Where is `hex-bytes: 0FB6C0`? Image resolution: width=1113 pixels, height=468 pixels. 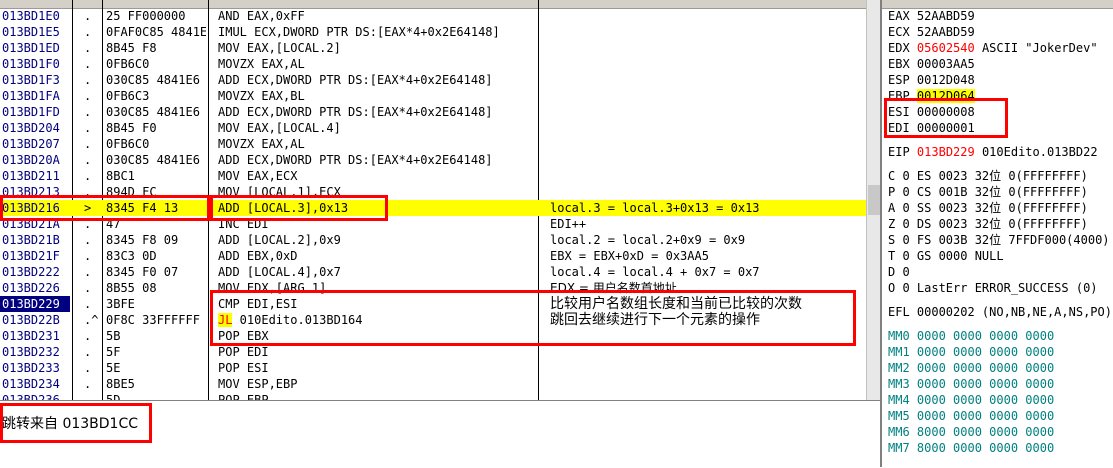 hex-bytes: 0FB6C0 is located at coordinates (128, 144).